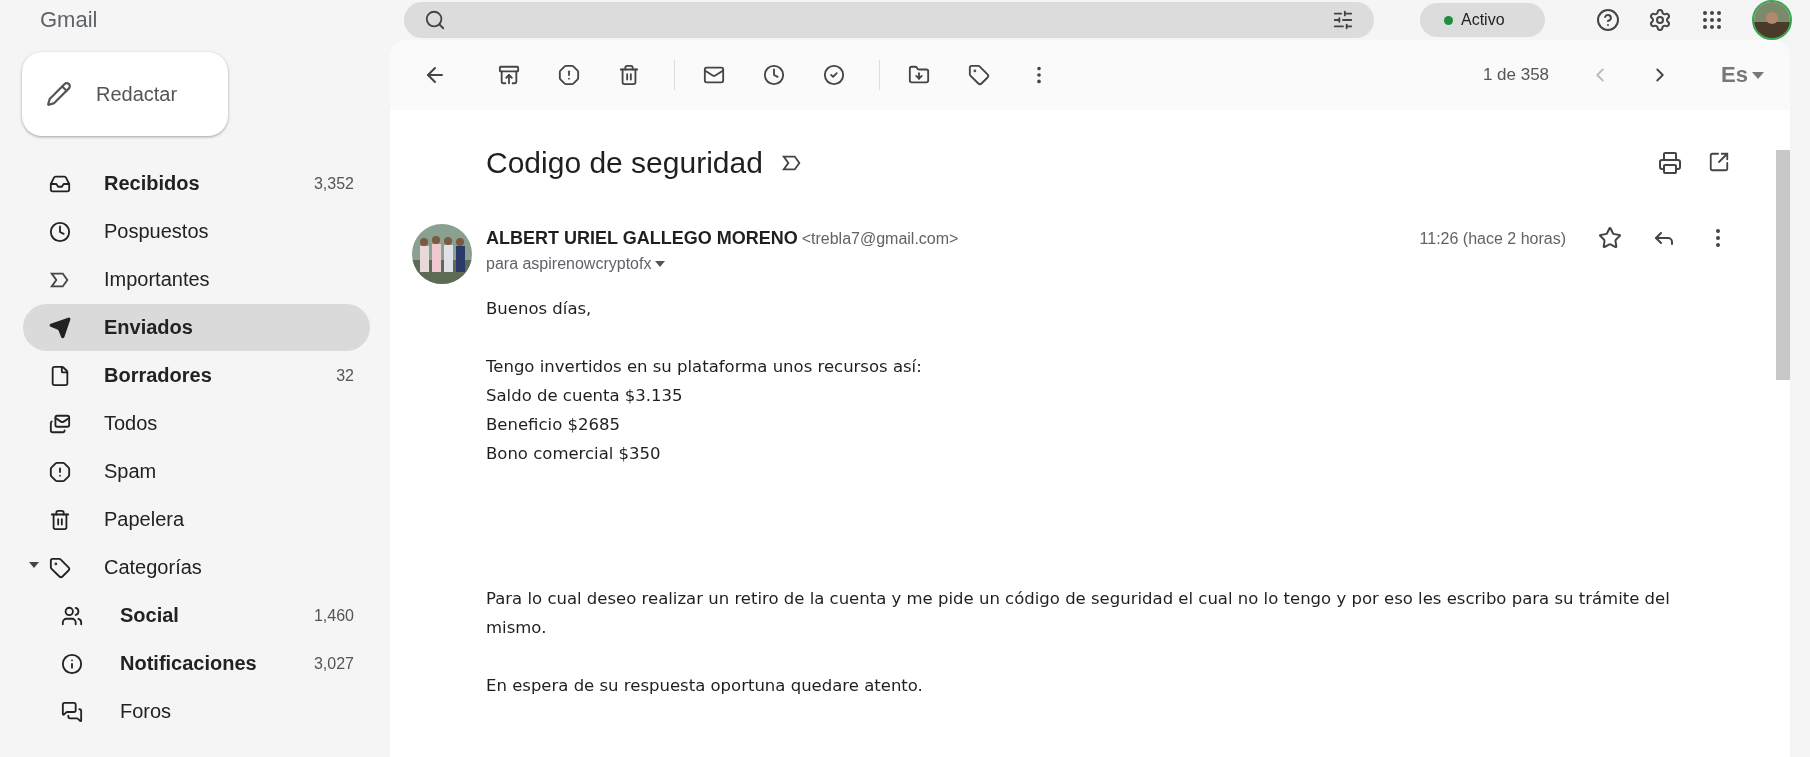 This screenshot has width=1810, height=757. I want to click on info-icon, so click(72, 663).